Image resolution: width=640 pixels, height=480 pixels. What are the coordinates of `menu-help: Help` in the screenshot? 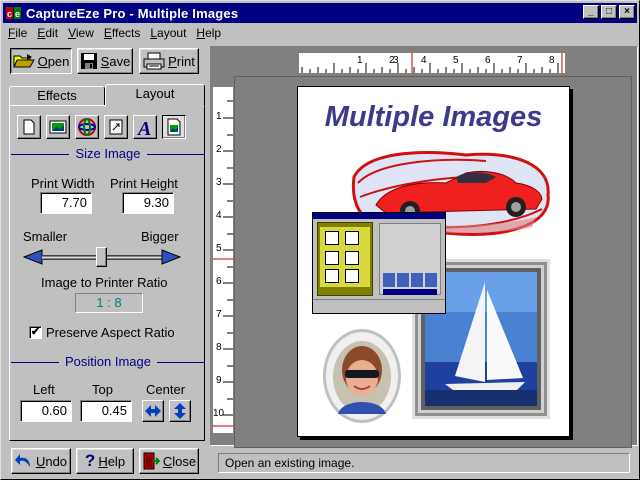 It's located at (208, 33).